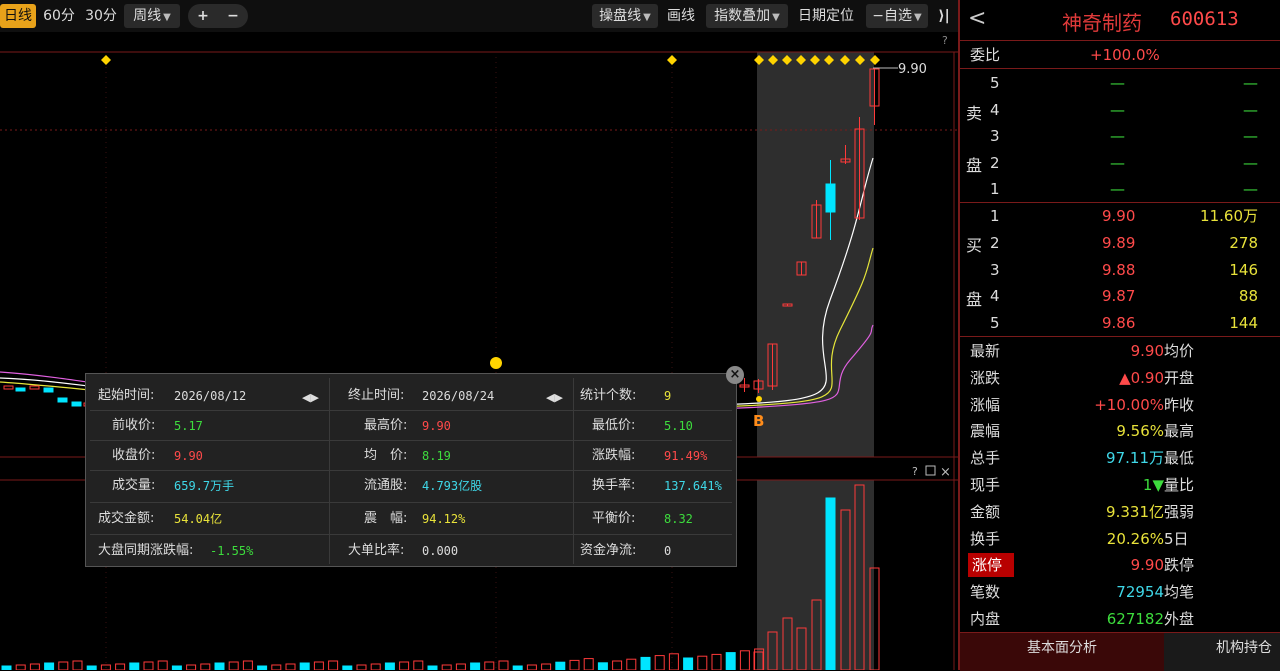  Describe the element at coordinates (945, 472) in the screenshot. I see `volume-close-icon: ×` at that location.